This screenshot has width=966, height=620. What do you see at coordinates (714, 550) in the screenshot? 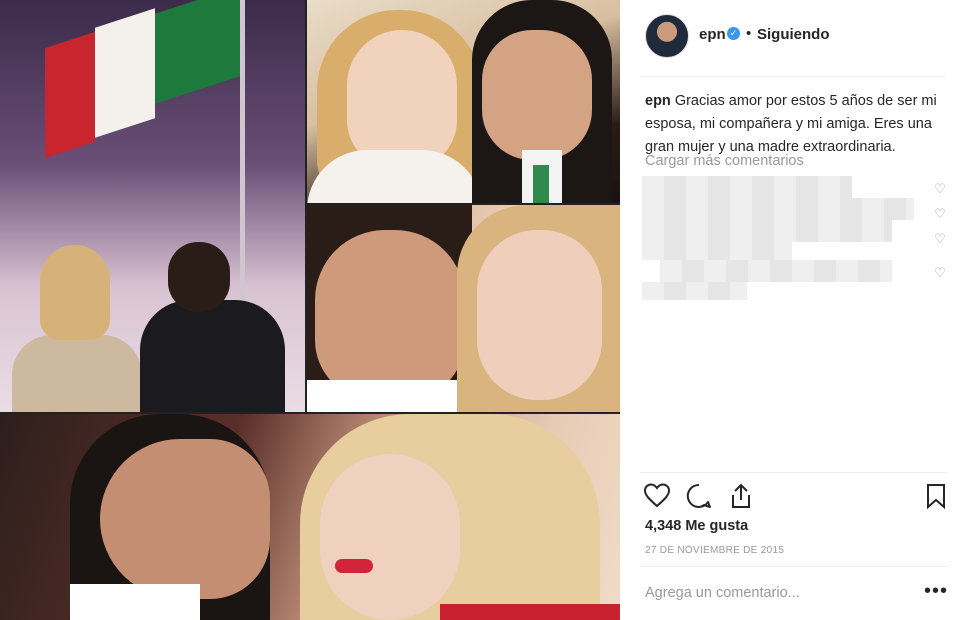
I see `post-date: 27 DE NOVIEMBRE DE 2015` at bounding box center [714, 550].